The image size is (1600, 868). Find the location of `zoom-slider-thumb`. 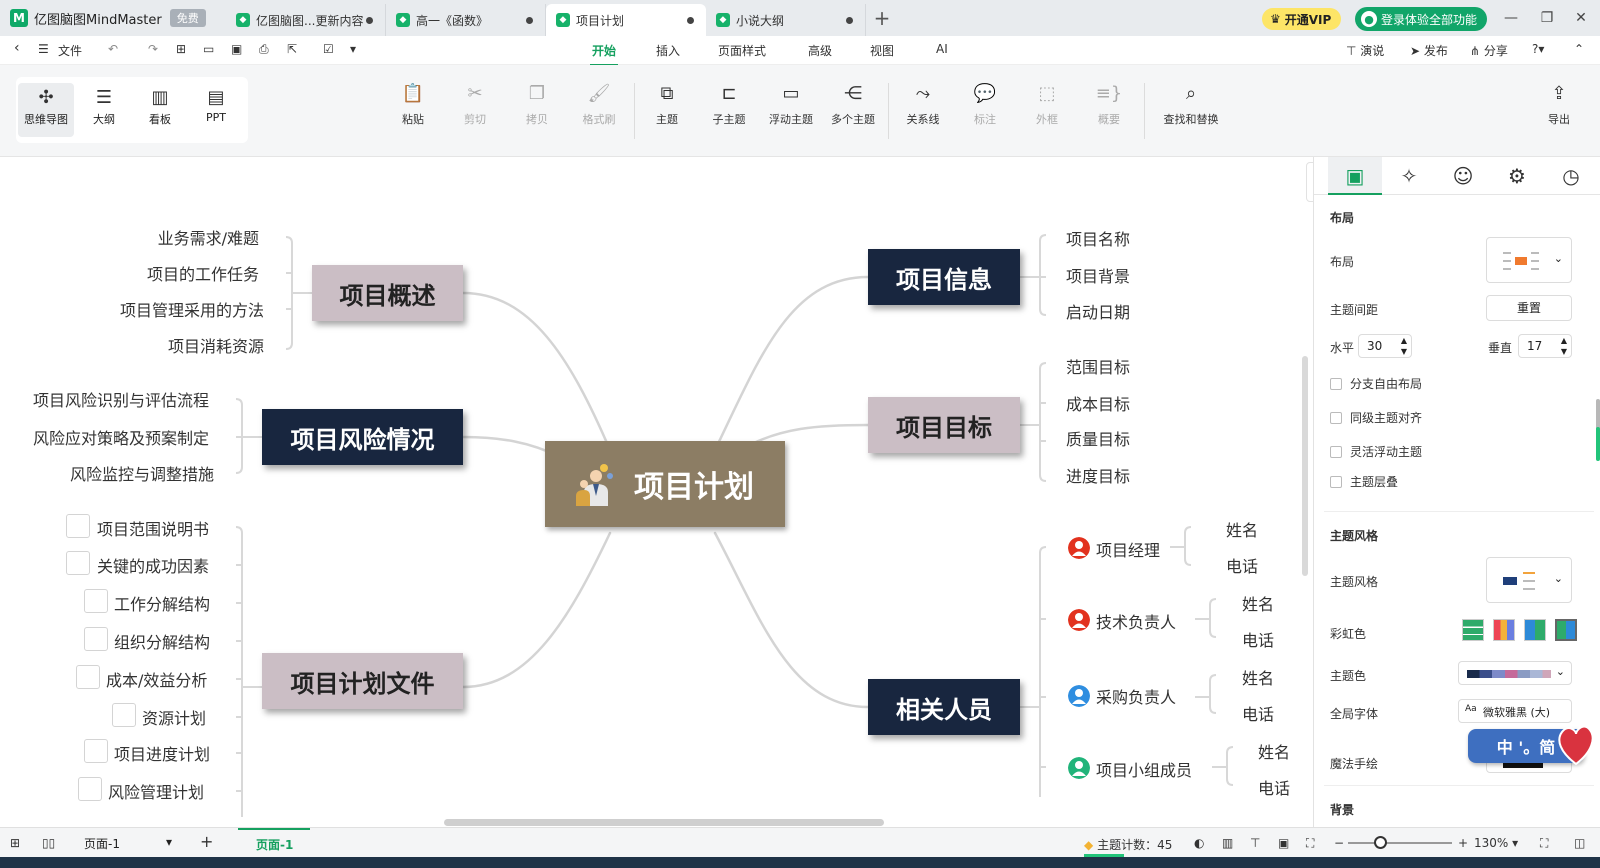

zoom-slider-thumb is located at coordinates (1380, 842).